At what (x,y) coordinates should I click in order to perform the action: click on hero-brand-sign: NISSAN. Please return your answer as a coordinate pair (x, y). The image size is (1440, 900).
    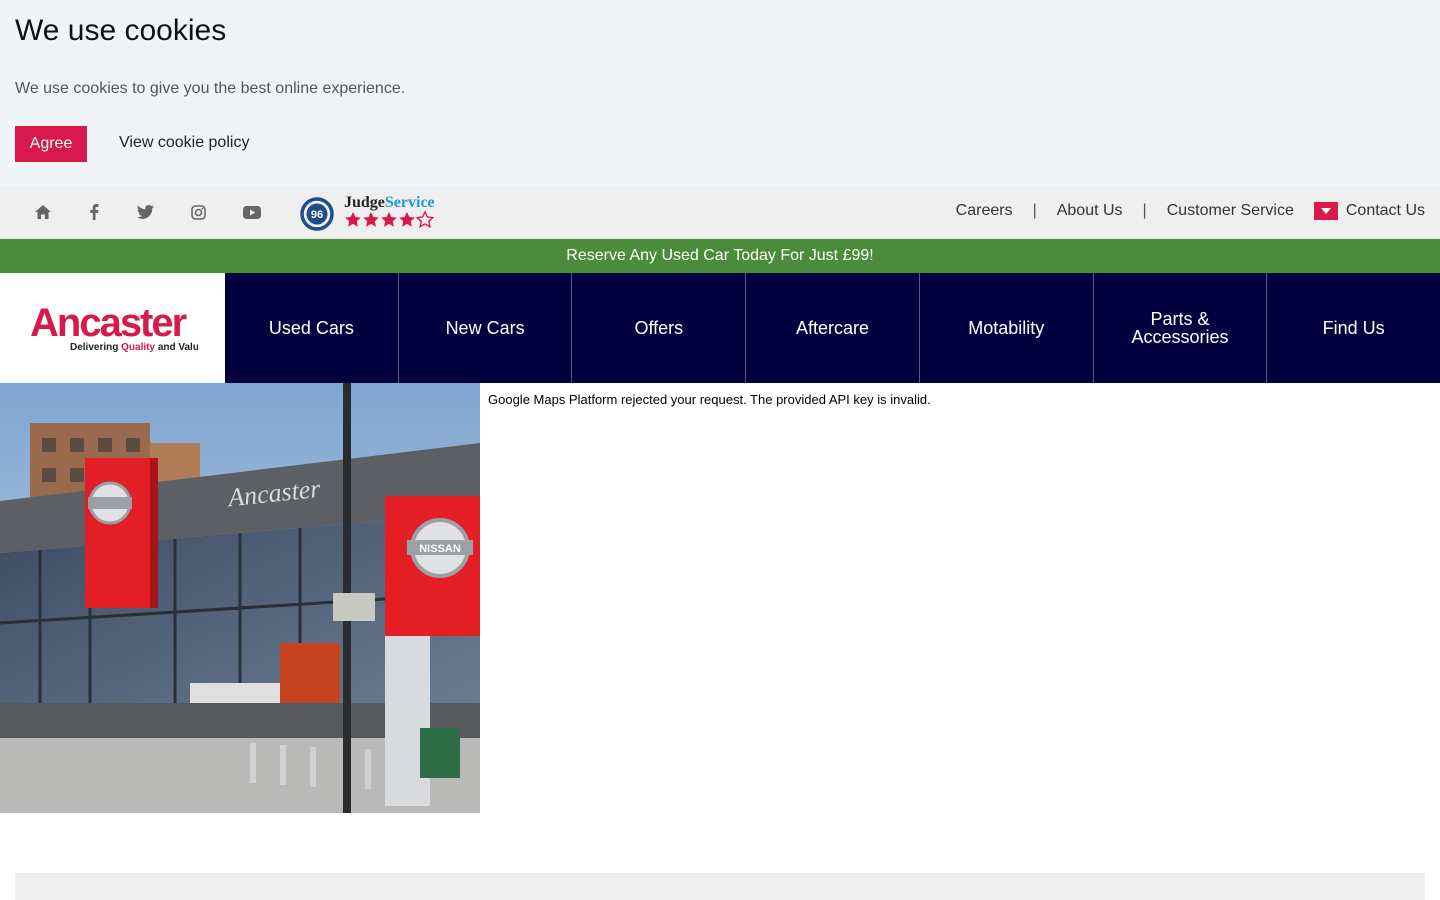
    Looking at the image, I should click on (440, 549).